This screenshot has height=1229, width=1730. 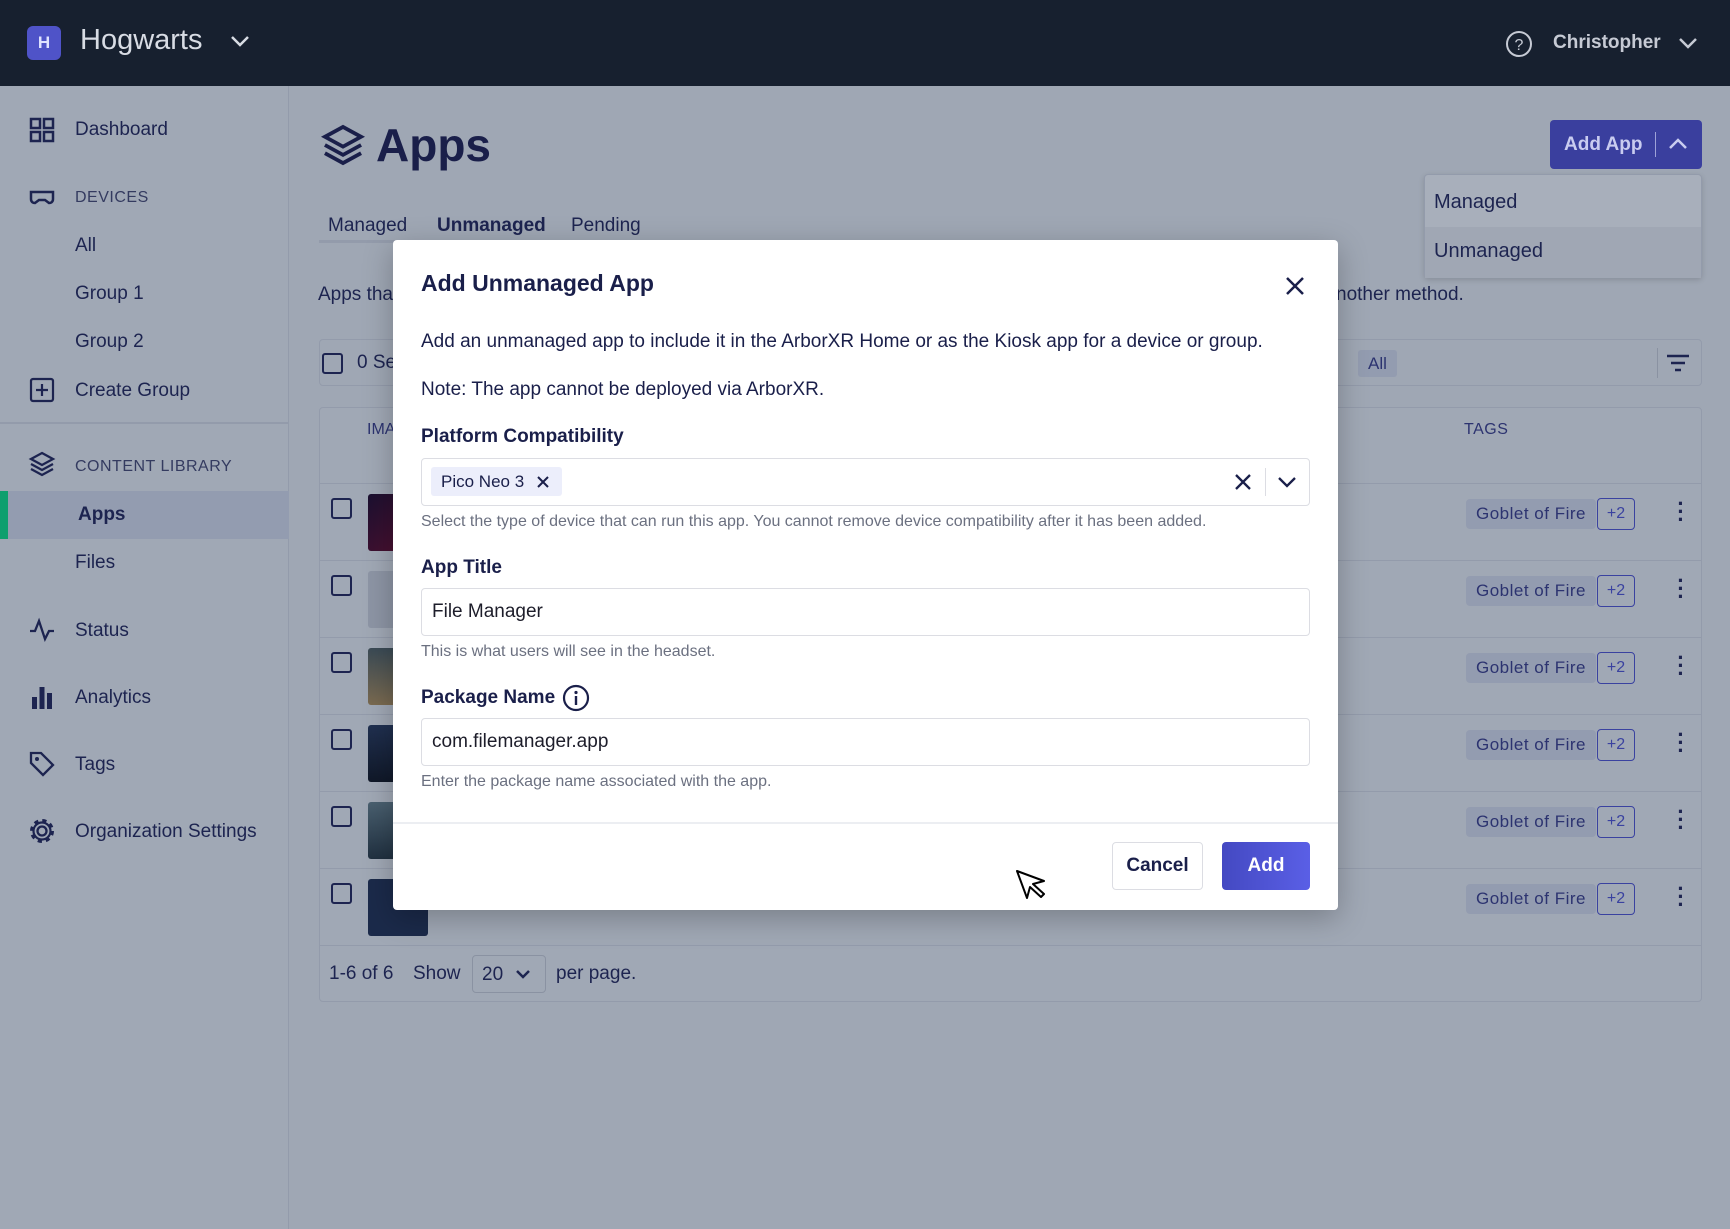 I want to click on content-library-header: CONTENT LIBRARY, so click(x=154, y=466).